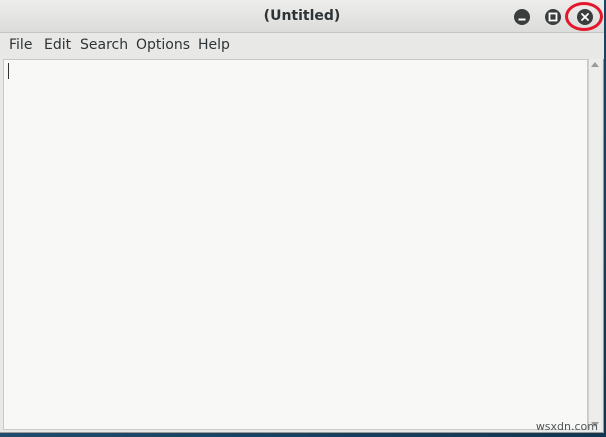 This screenshot has width=606, height=437. Describe the element at coordinates (163, 46) in the screenshot. I see `menu-options: Options` at that location.